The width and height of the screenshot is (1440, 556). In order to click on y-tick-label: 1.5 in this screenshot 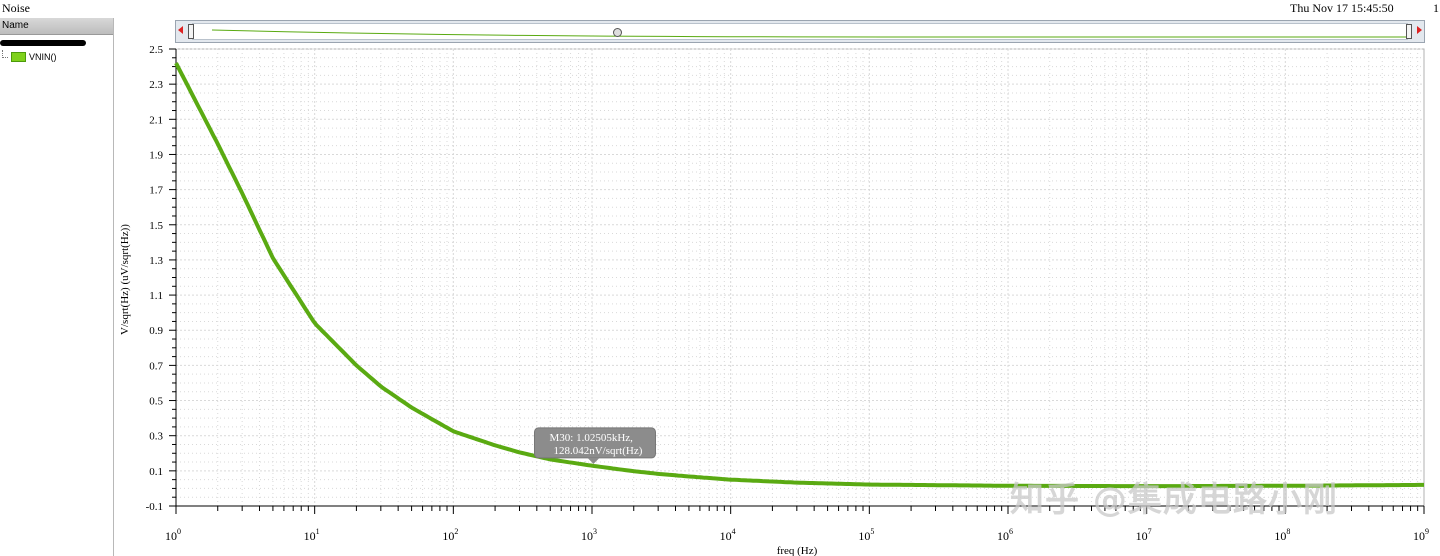, I will do `click(156, 226)`.